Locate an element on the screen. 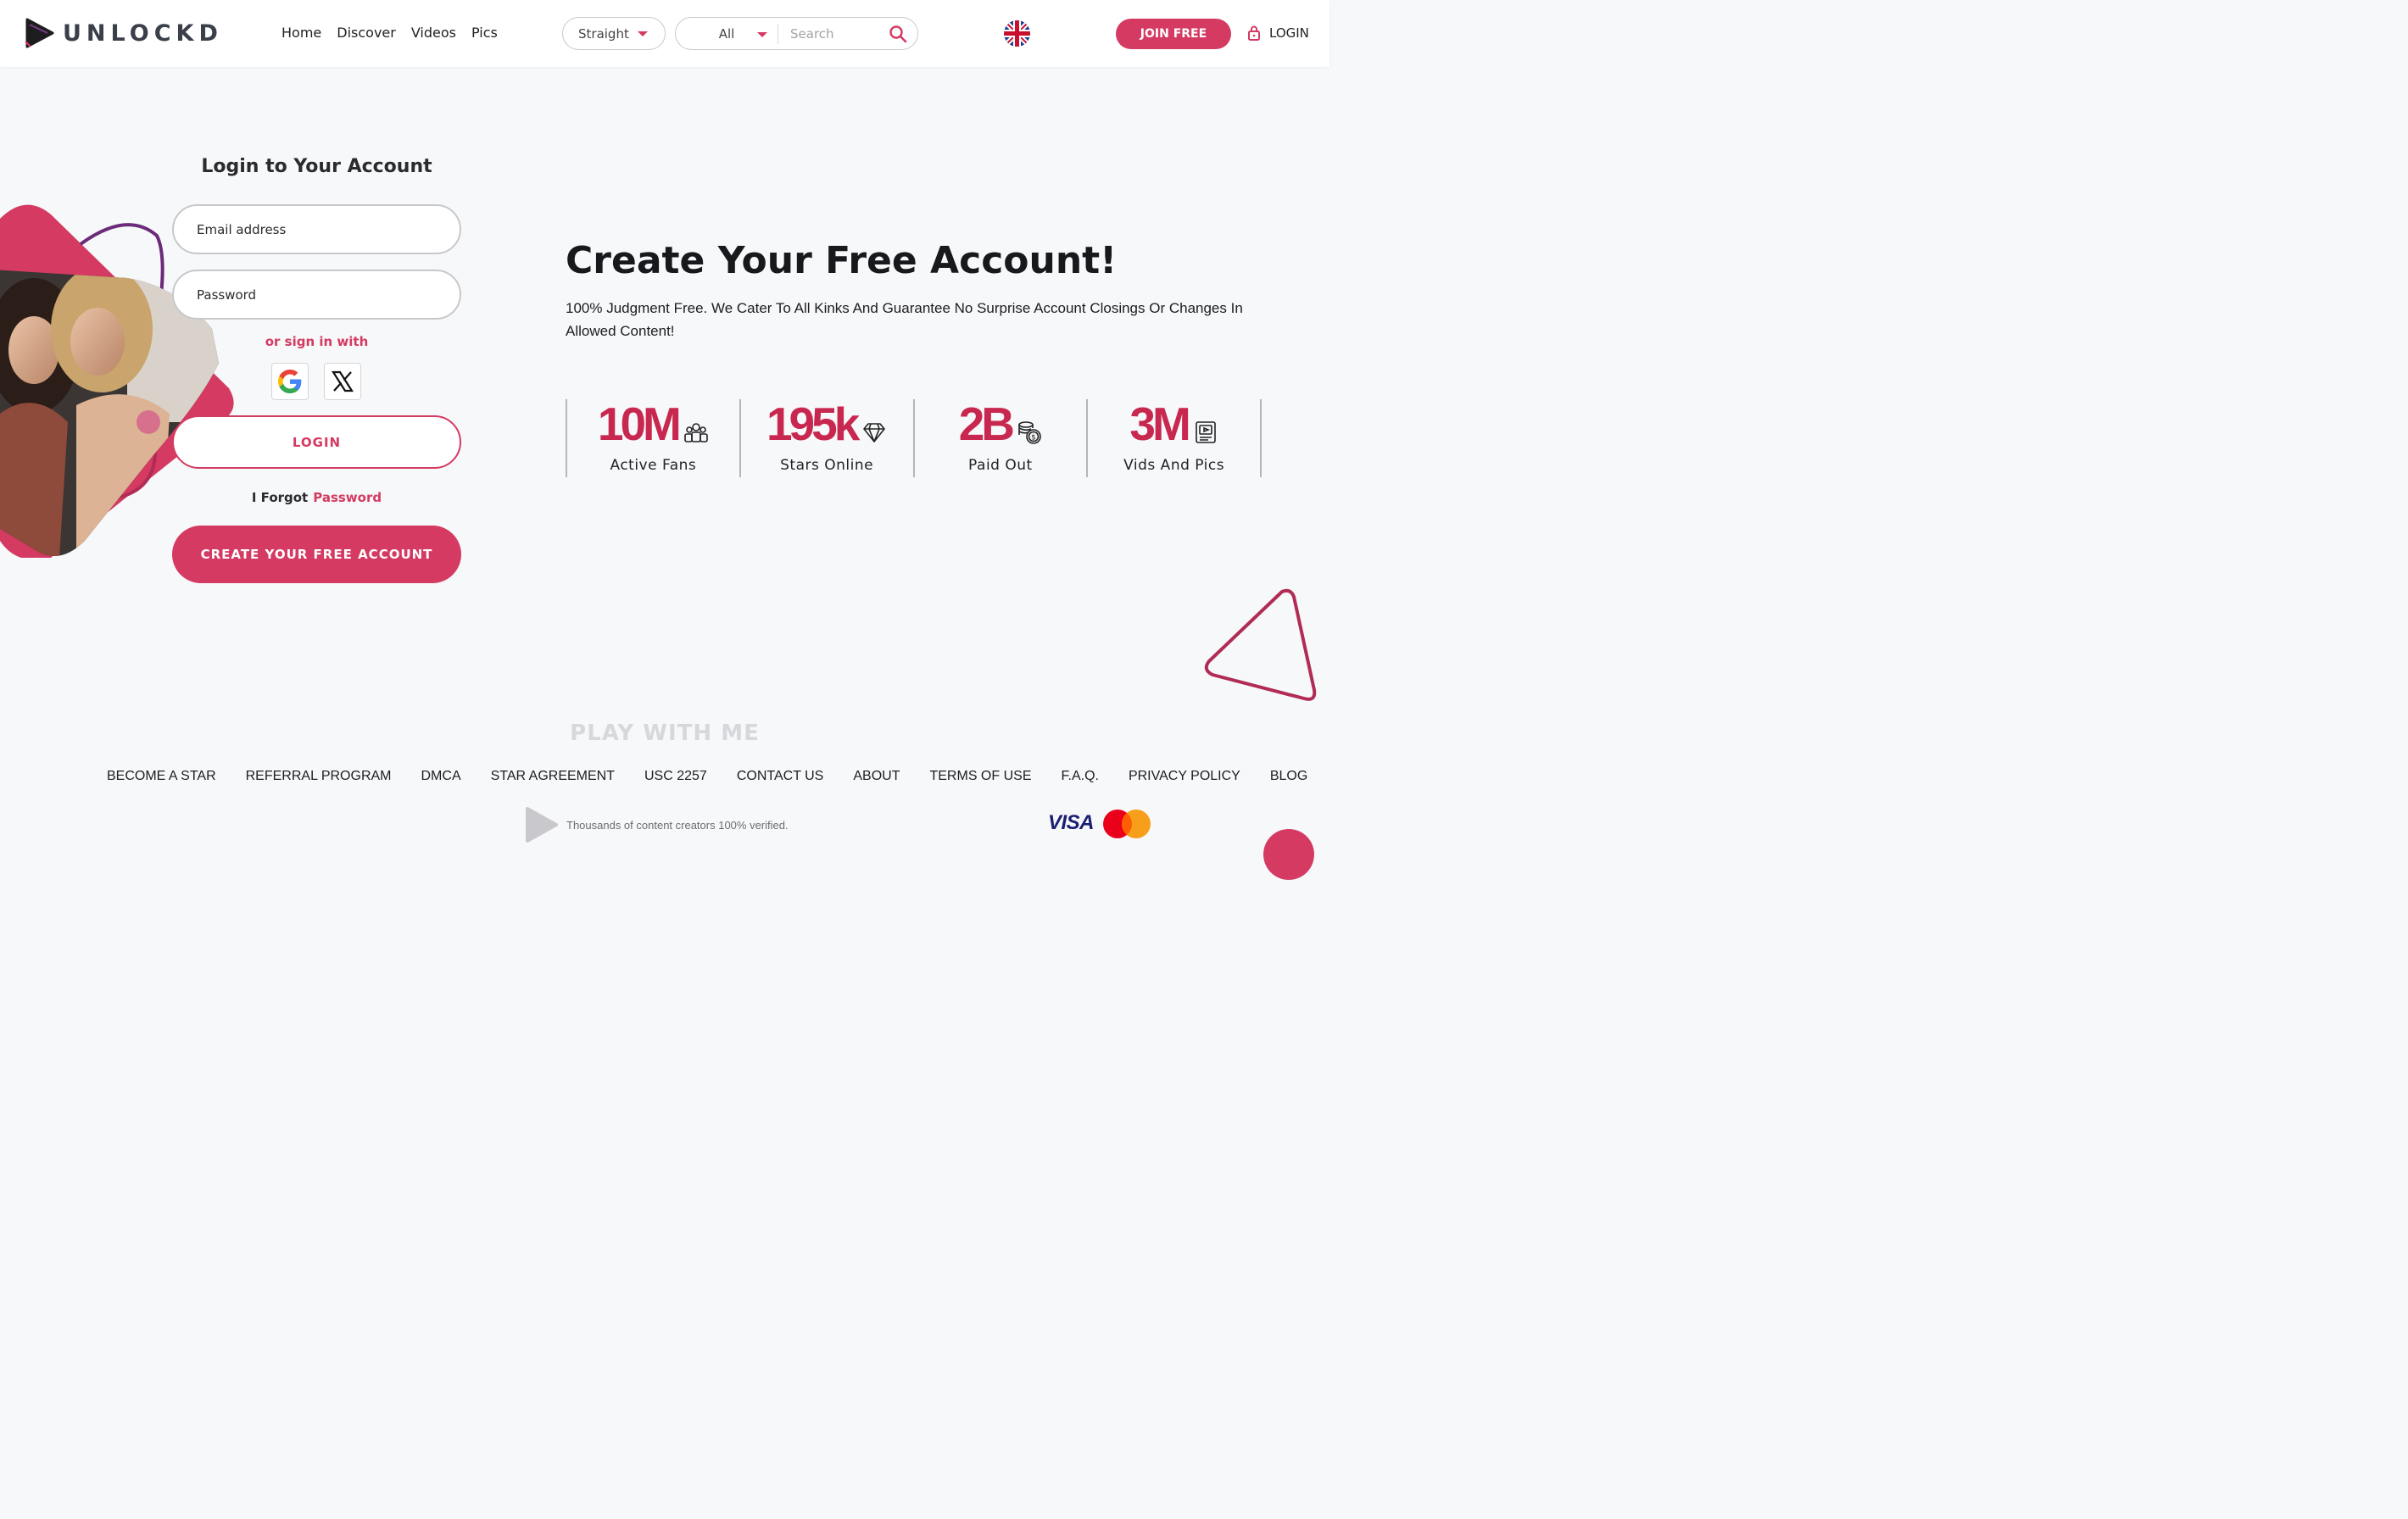  chat-button is located at coordinates (1289, 854).